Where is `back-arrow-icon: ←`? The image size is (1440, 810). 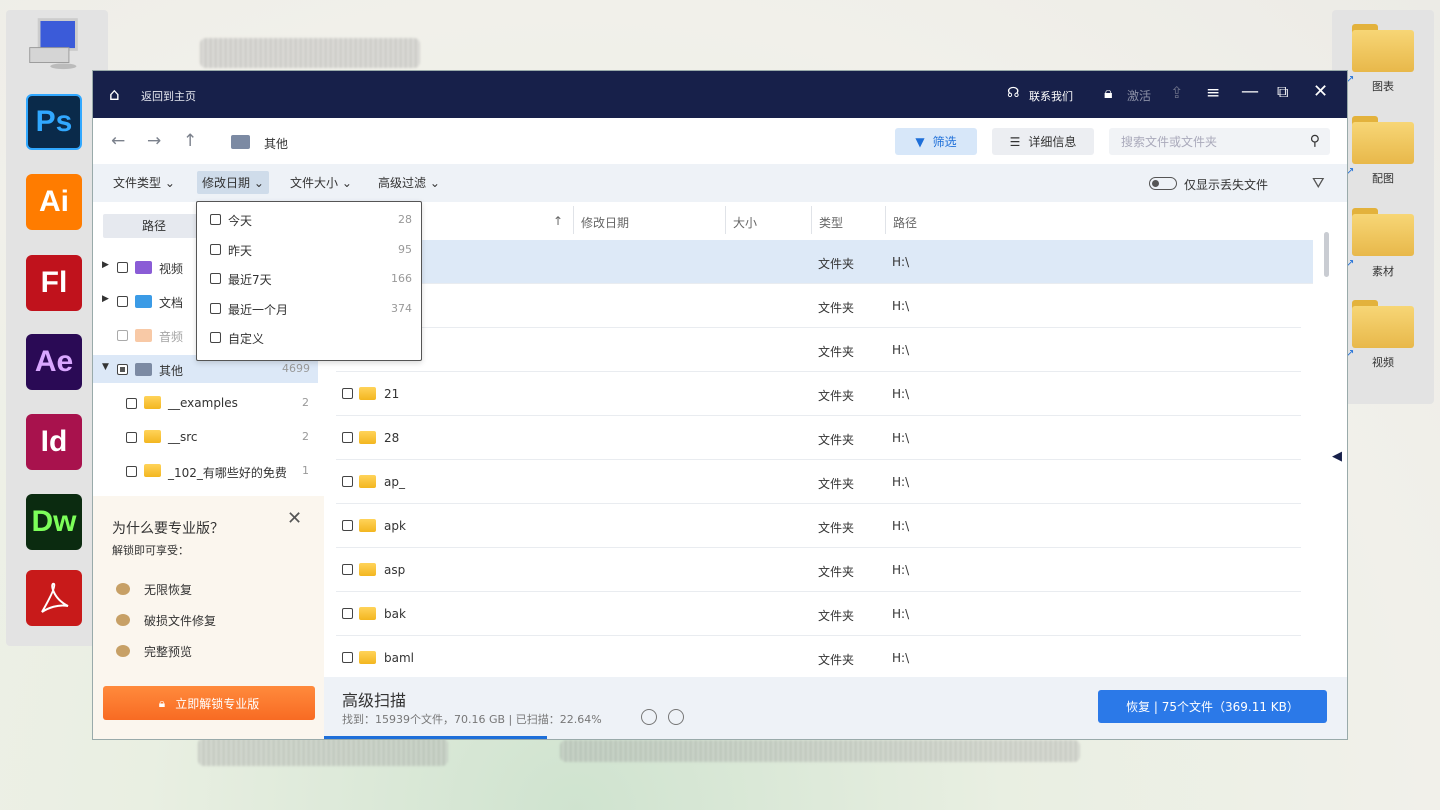 back-arrow-icon: ← is located at coordinates (118, 141).